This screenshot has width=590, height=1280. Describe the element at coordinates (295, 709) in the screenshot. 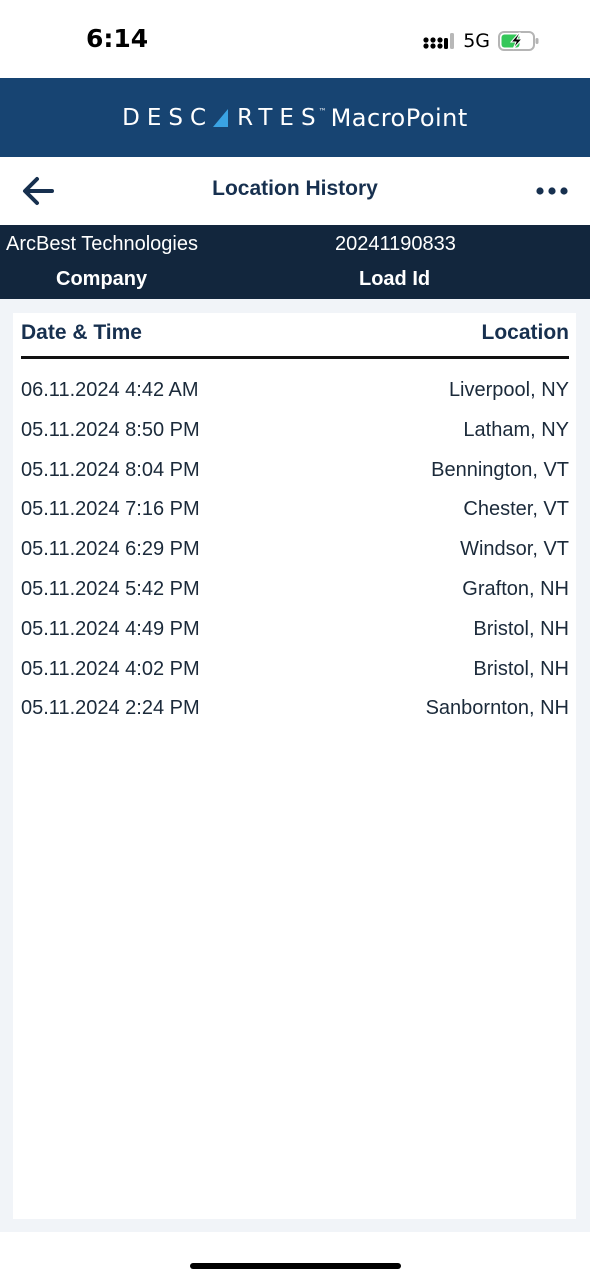

I see `table-row: 05.11.2024 2:24 PM Sanbornton, NH` at that location.